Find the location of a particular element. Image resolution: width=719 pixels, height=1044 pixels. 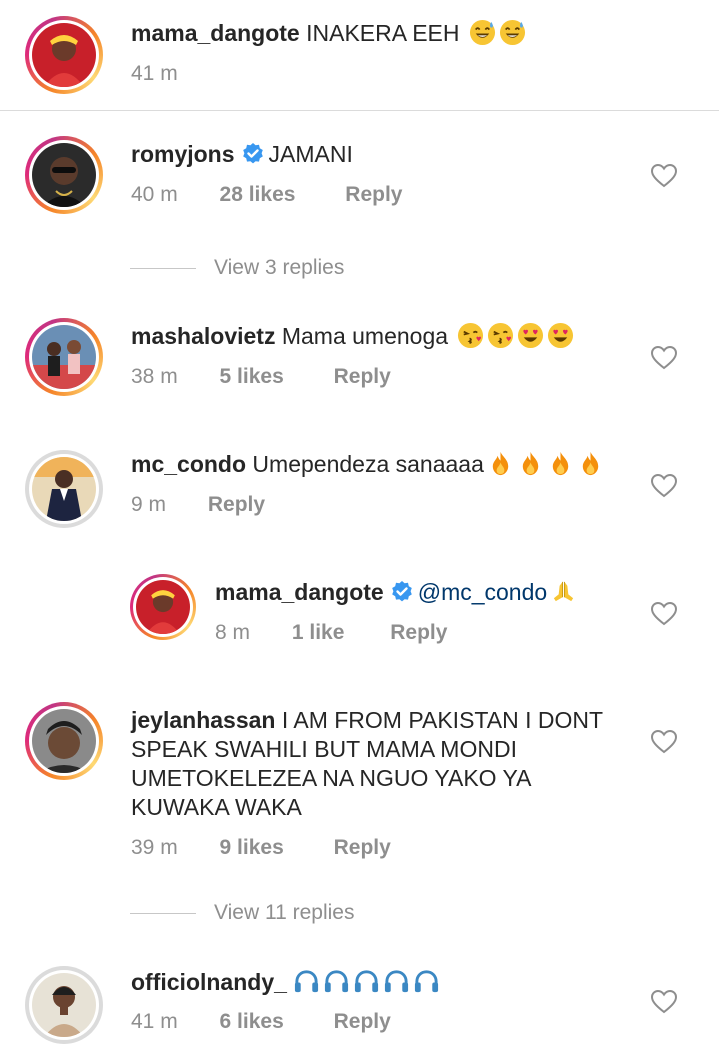

comment-body: Mama umenoga is located at coordinates (365, 336).